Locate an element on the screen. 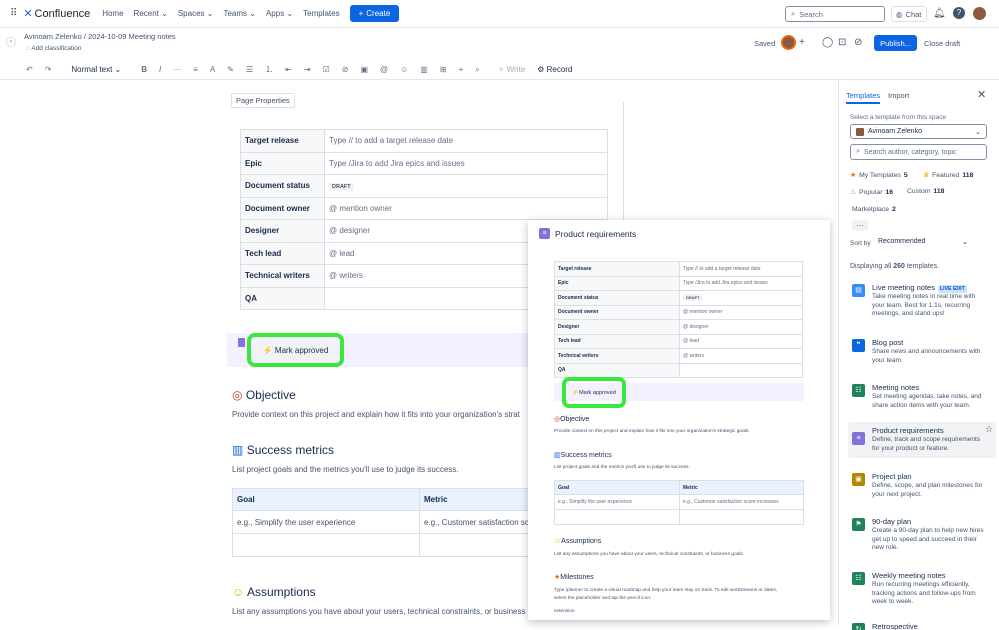 Image resolution: width=999 pixels, height=630 pixels. chat-button: ◍ Chat is located at coordinates (909, 14).